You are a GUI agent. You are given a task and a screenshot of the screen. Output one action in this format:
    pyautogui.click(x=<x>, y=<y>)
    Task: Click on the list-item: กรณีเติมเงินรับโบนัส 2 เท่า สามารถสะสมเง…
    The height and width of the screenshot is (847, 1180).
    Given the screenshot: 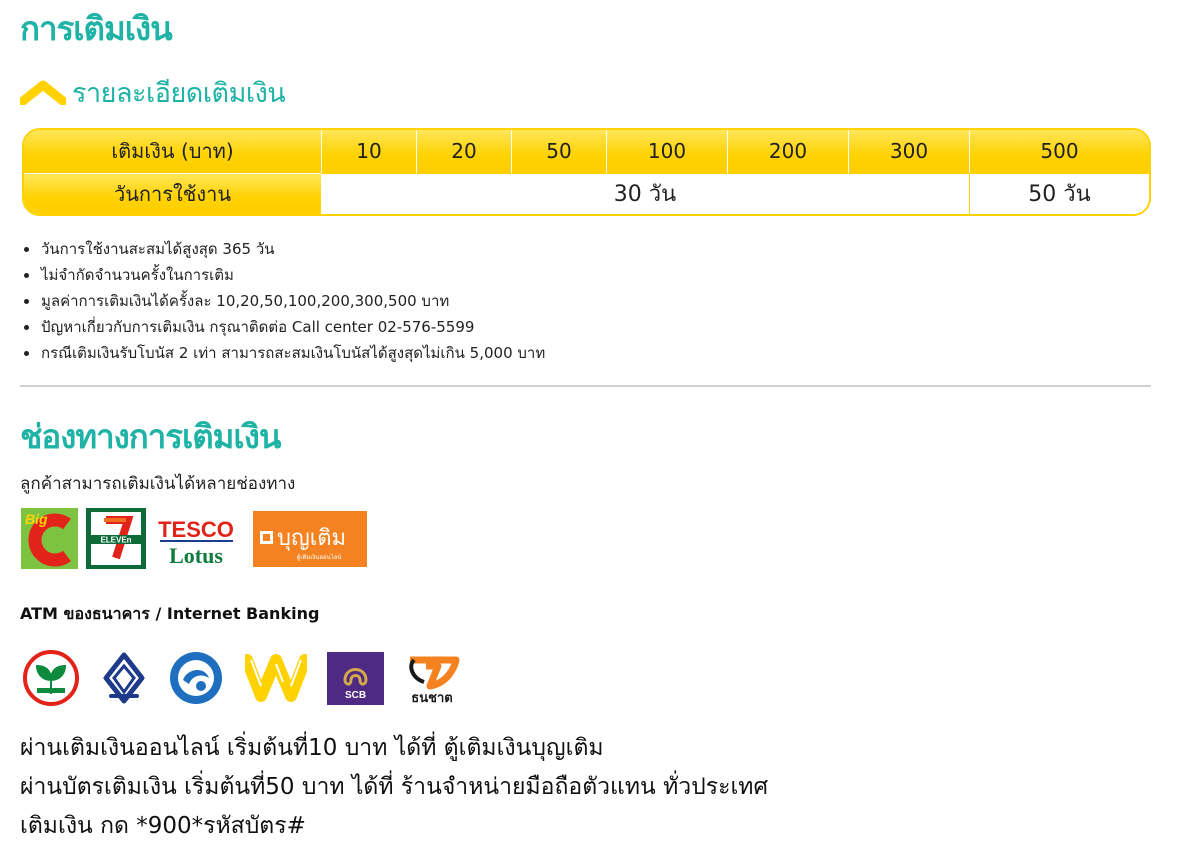 What is the action you would take?
    pyautogui.click(x=283, y=353)
    